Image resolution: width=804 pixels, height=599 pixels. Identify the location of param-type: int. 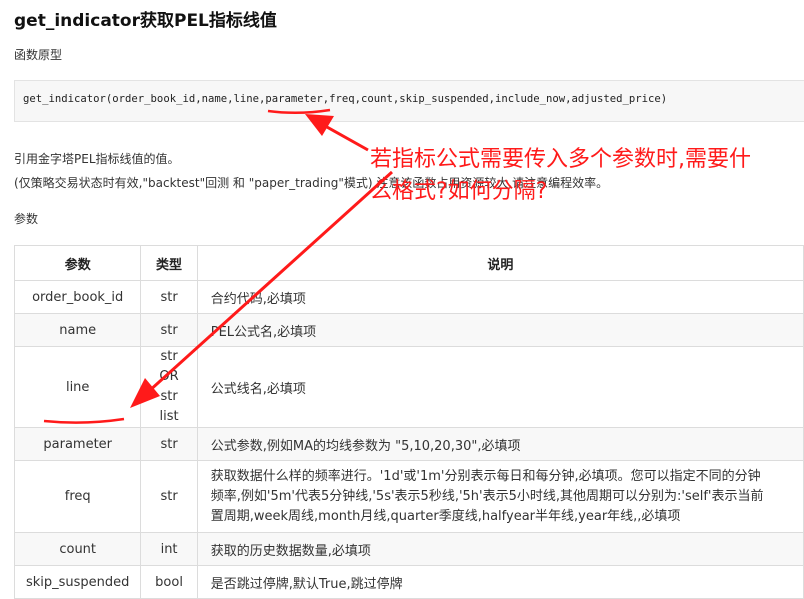
(169, 549).